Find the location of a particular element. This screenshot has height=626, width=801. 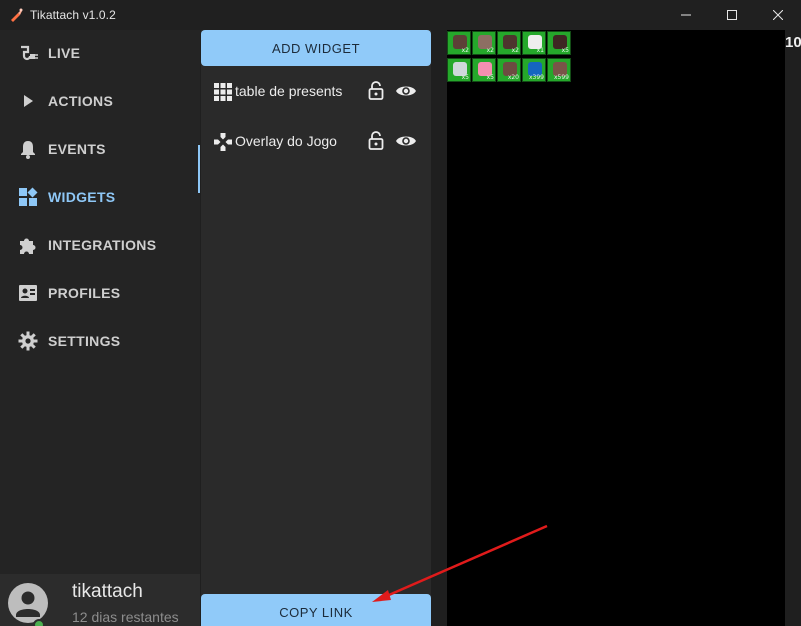

sidebar-item-settings: SETTINGS is located at coordinates (100, 341).